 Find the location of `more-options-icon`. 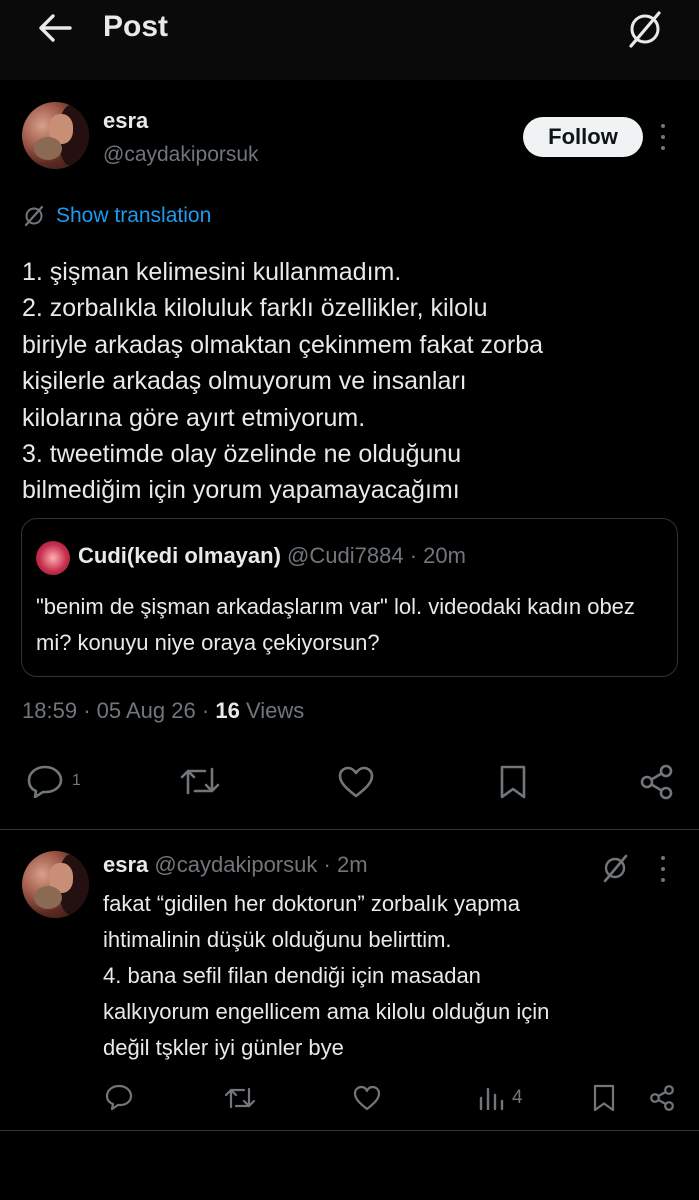

more-options-icon is located at coordinates (663, 137).